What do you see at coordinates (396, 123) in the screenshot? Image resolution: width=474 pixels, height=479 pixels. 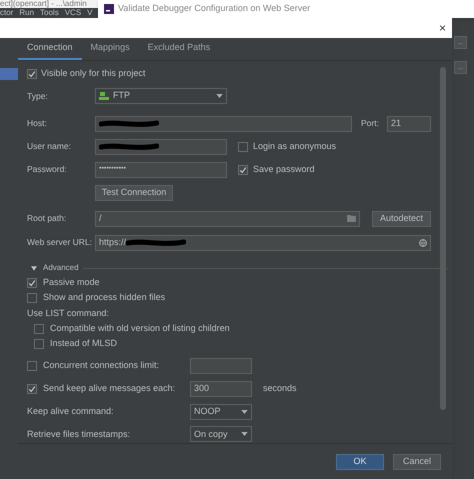 I see `field-value: 21` at bounding box center [396, 123].